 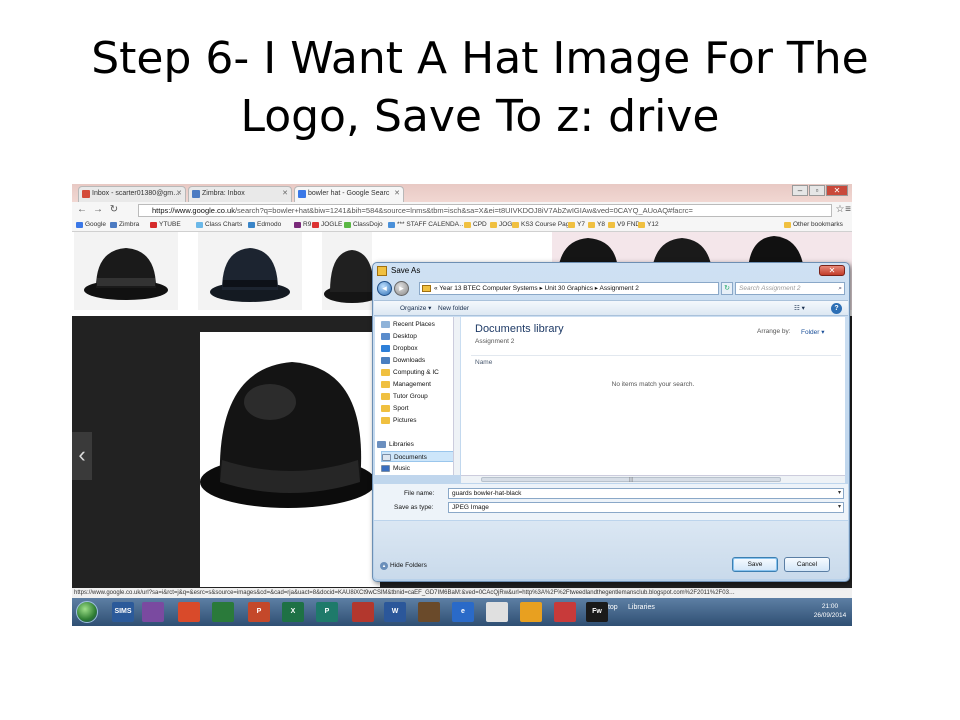 What do you see at coordinates (114, 210) in the screenshot?
I see `reload-icon: ↻` at bounding box center [114, 210].